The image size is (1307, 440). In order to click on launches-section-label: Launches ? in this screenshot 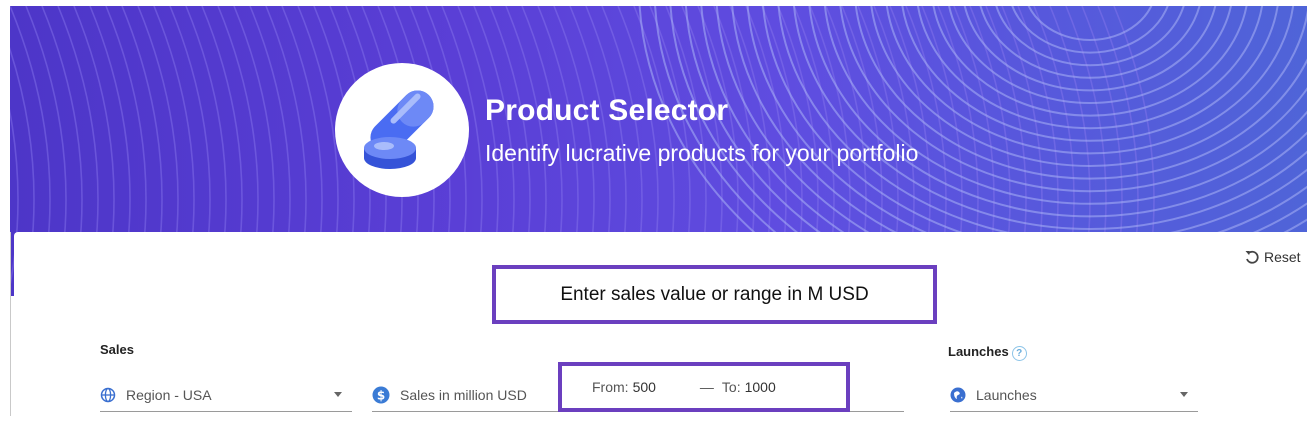, I will do `click(987, 351)`.